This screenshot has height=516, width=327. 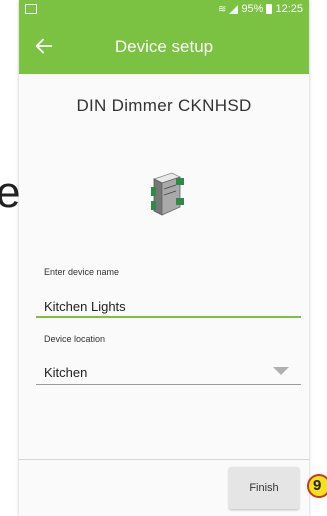 What do you see at coordinates (10, 192) in the screenshot?
I see `background-text: e` at bounding box center [10, 192].